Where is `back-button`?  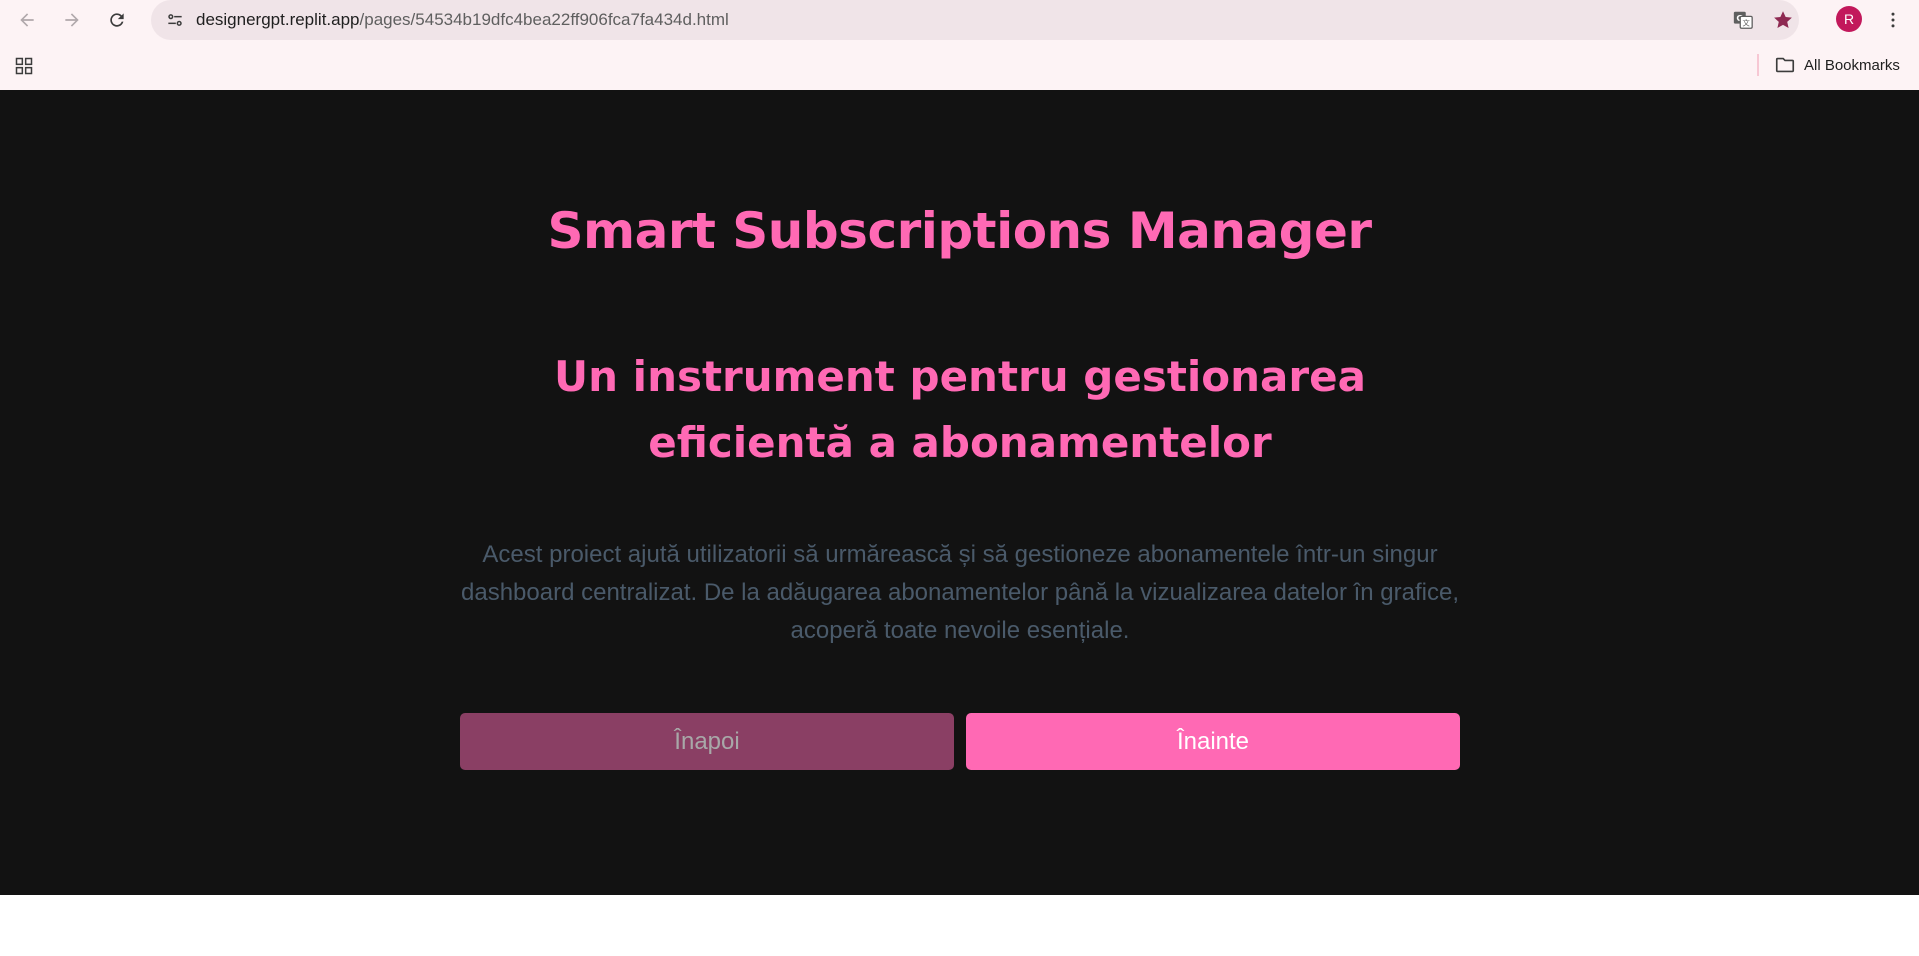 back-button is located at coordinates (27, 20).